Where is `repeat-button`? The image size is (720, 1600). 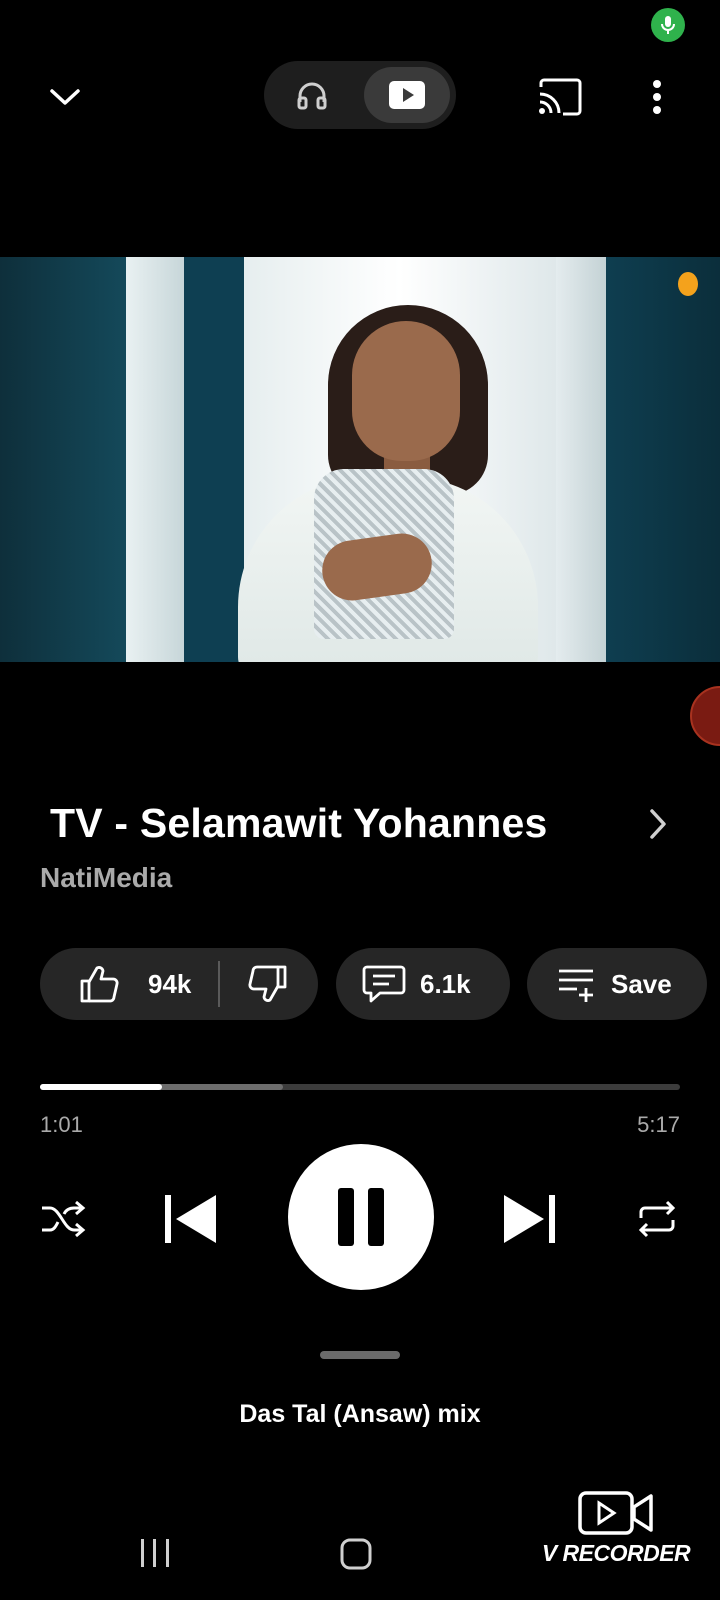 repeat-button is located at coordinates (657, 1219).